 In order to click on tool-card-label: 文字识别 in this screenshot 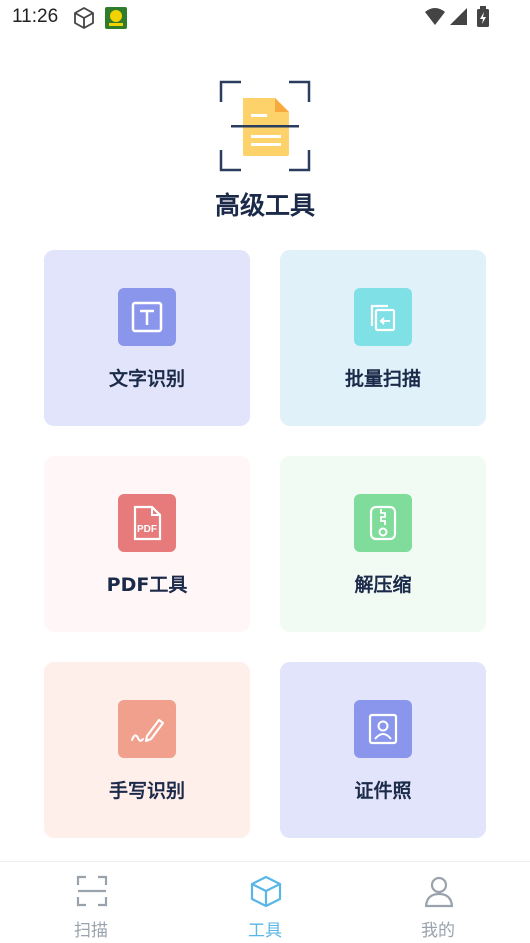, I will do `click(146, 379)`.